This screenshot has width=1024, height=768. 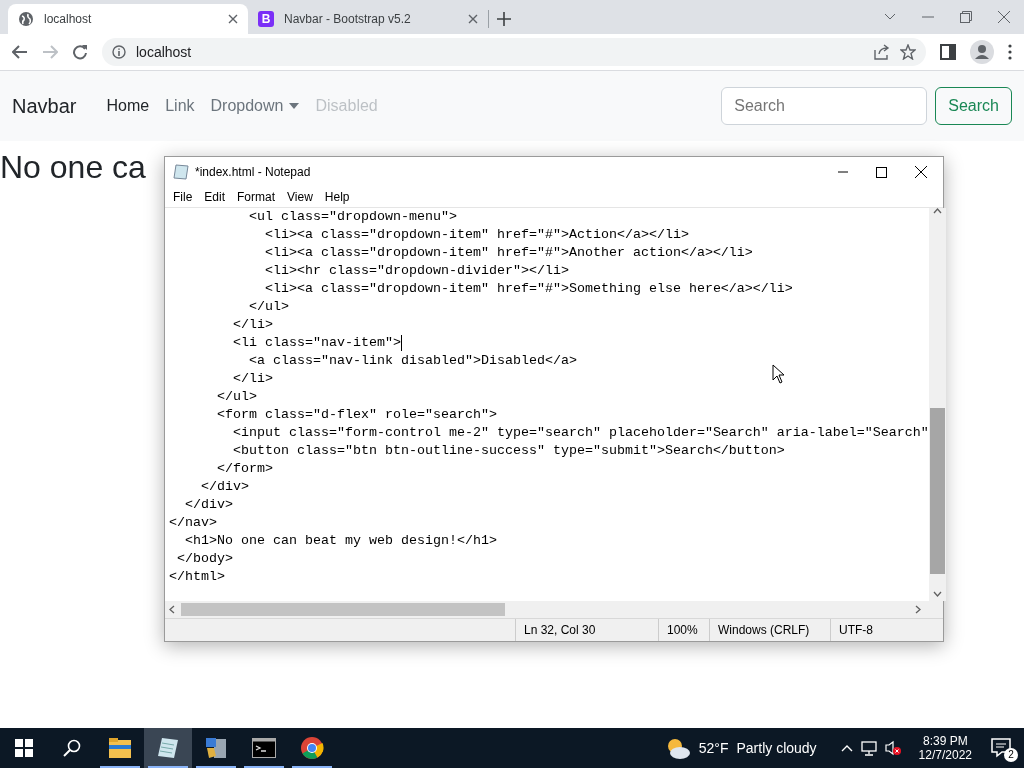 What do you see at coordinates (476, 235) in the screenshot?
I see `code-line: <li><a class="dropdown-item" href="#">Action</a></li>` at bounding box center [476, 235].